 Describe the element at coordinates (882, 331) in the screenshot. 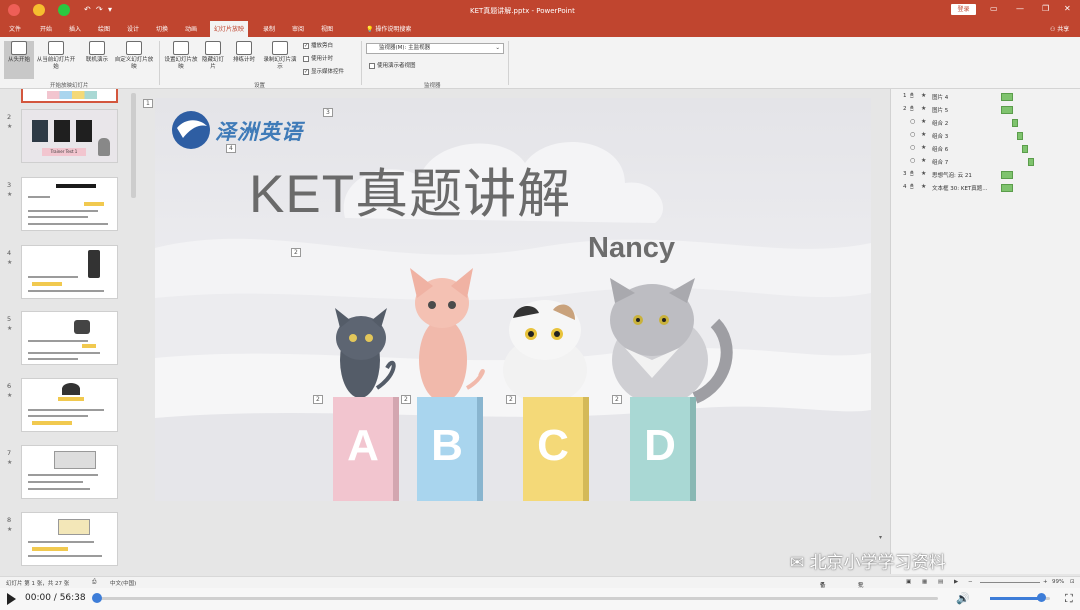

I see `canvas-scrollbar: ▾` at that location.